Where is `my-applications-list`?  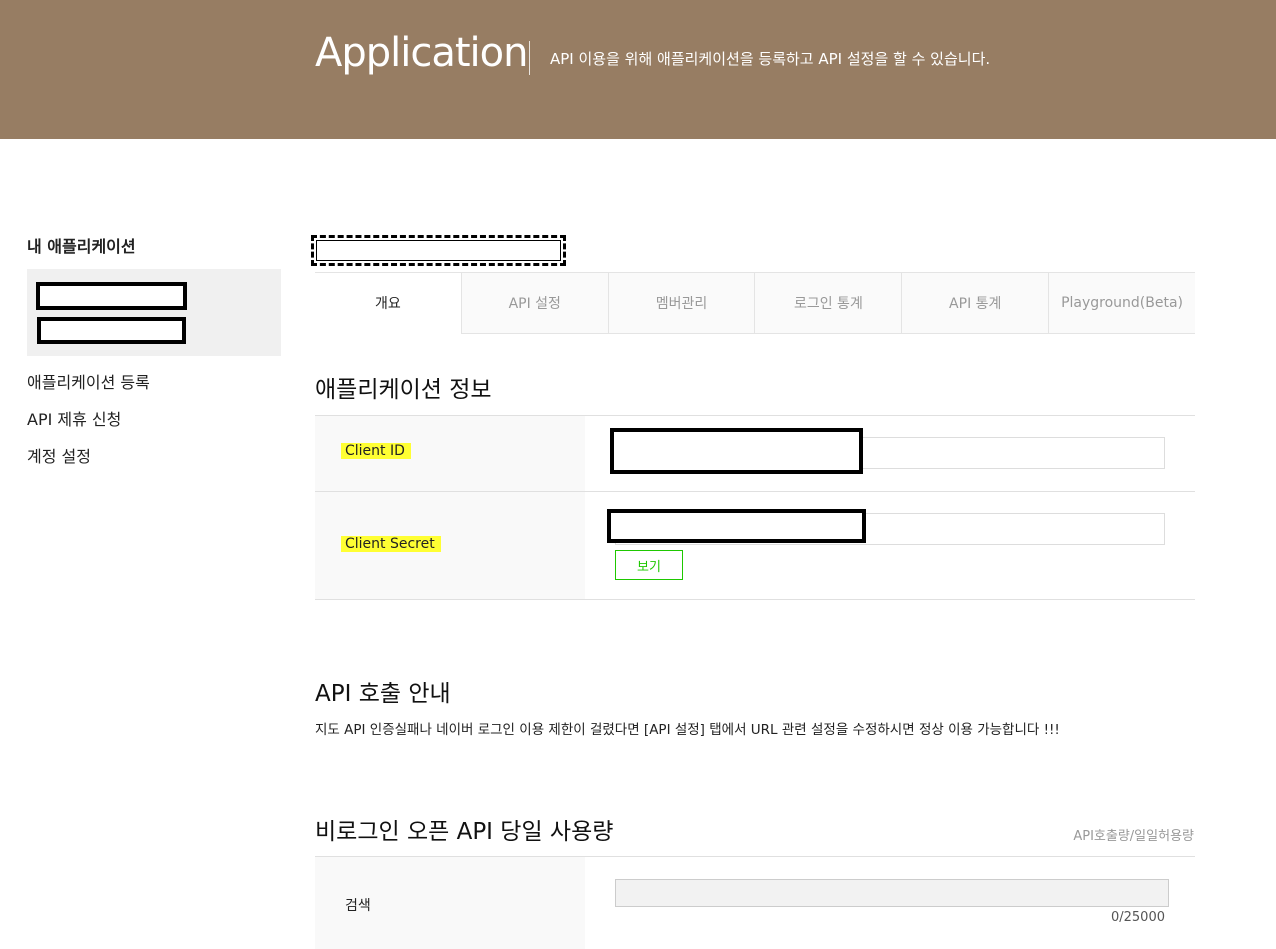
my-applications-list is located at coordinates (154, 312).